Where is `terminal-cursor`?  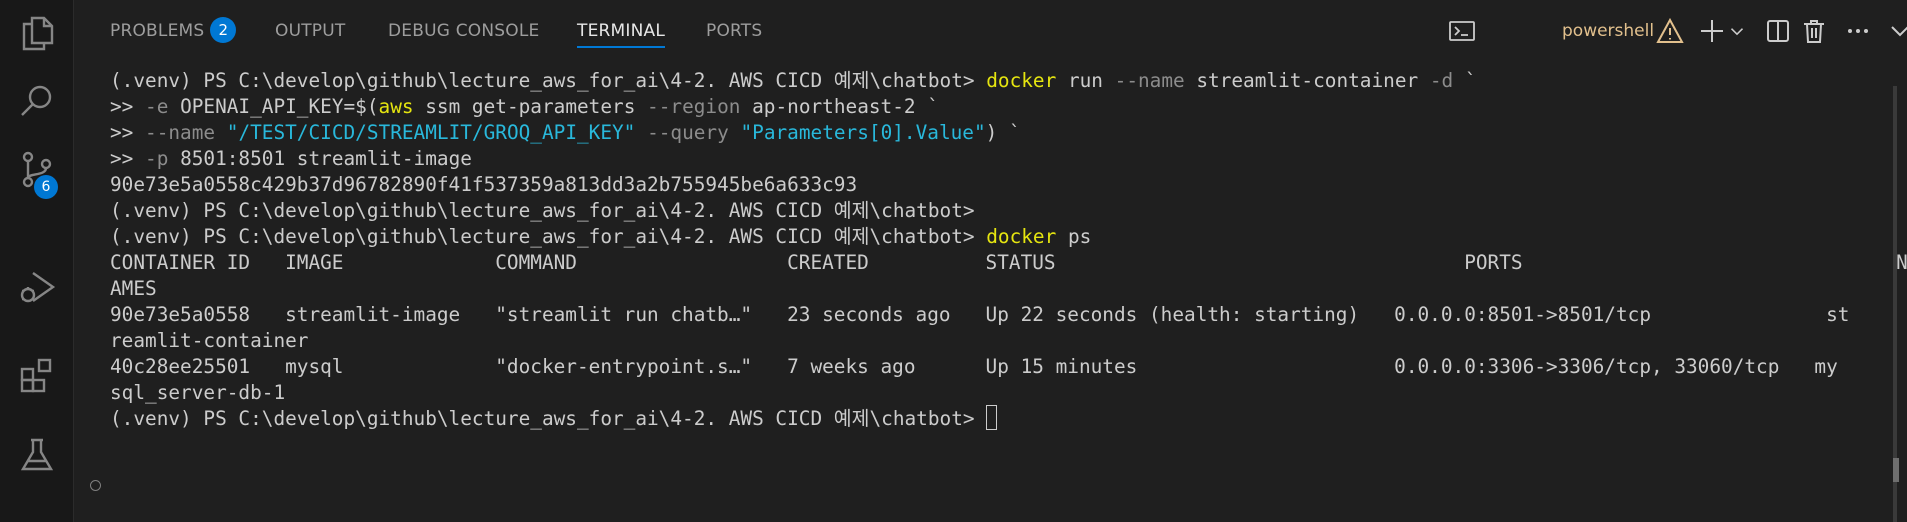
terminal-cursor is located at coordinates (992, 417).